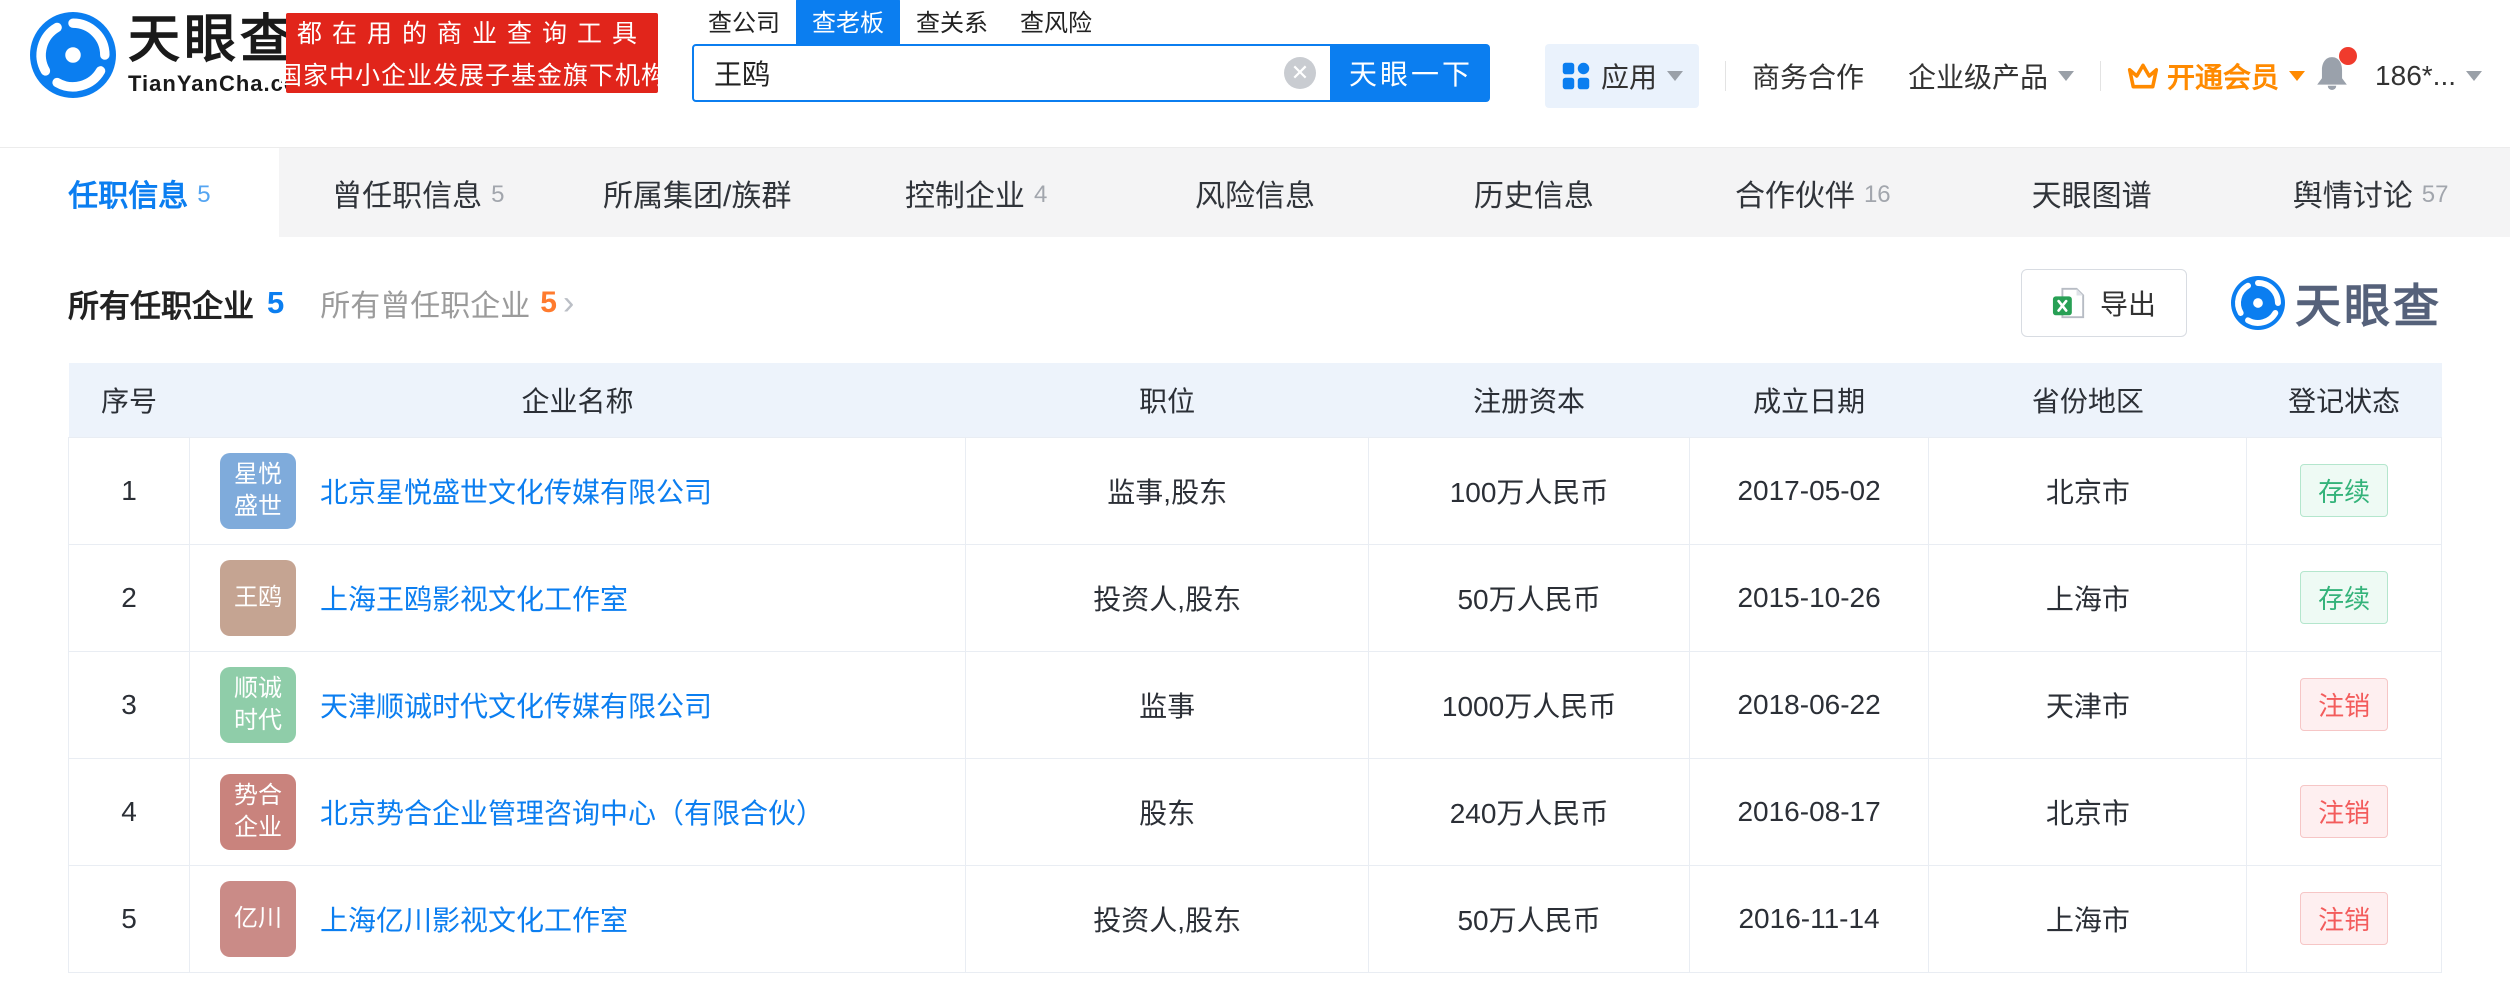 This screenshot has height=1008, width=2510. Describe the element at coordinates (744, 22) in the screenshot. I see `search-scope-tab: 查公司` at that location.